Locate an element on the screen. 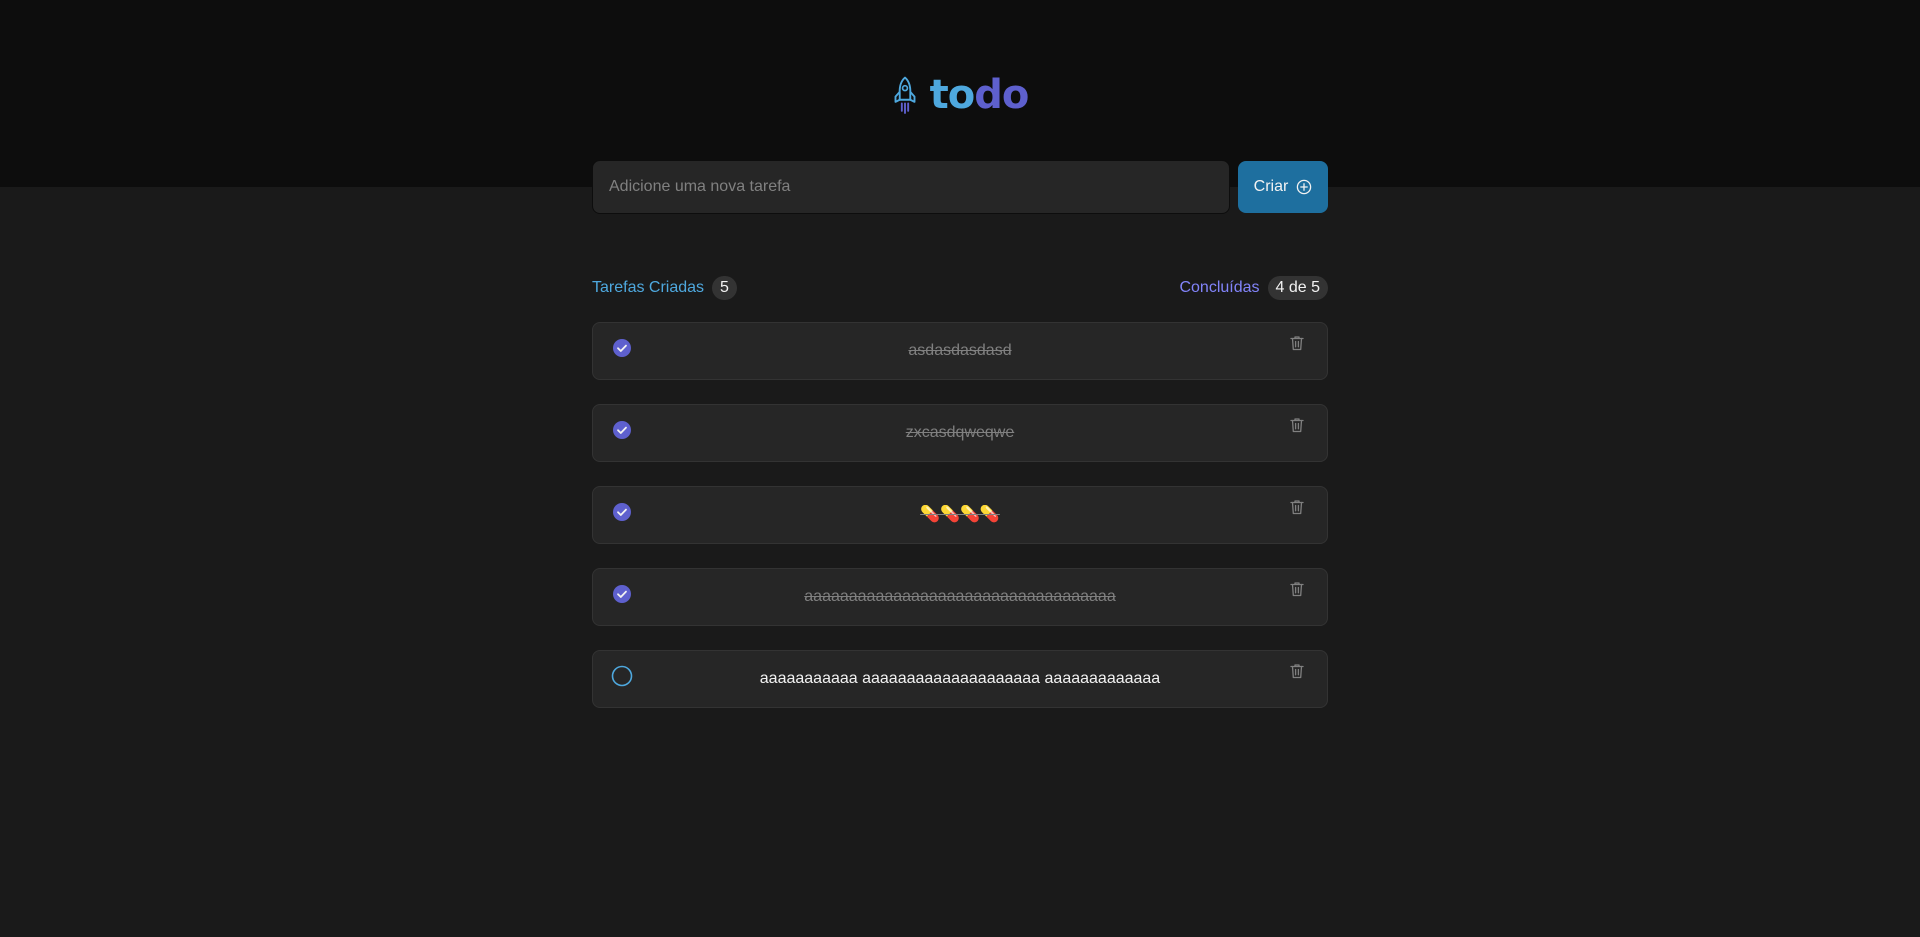  task-counters: Tarefas Criadas 5 Concluídas 4 de 5 is located at coordinates (960, 288).